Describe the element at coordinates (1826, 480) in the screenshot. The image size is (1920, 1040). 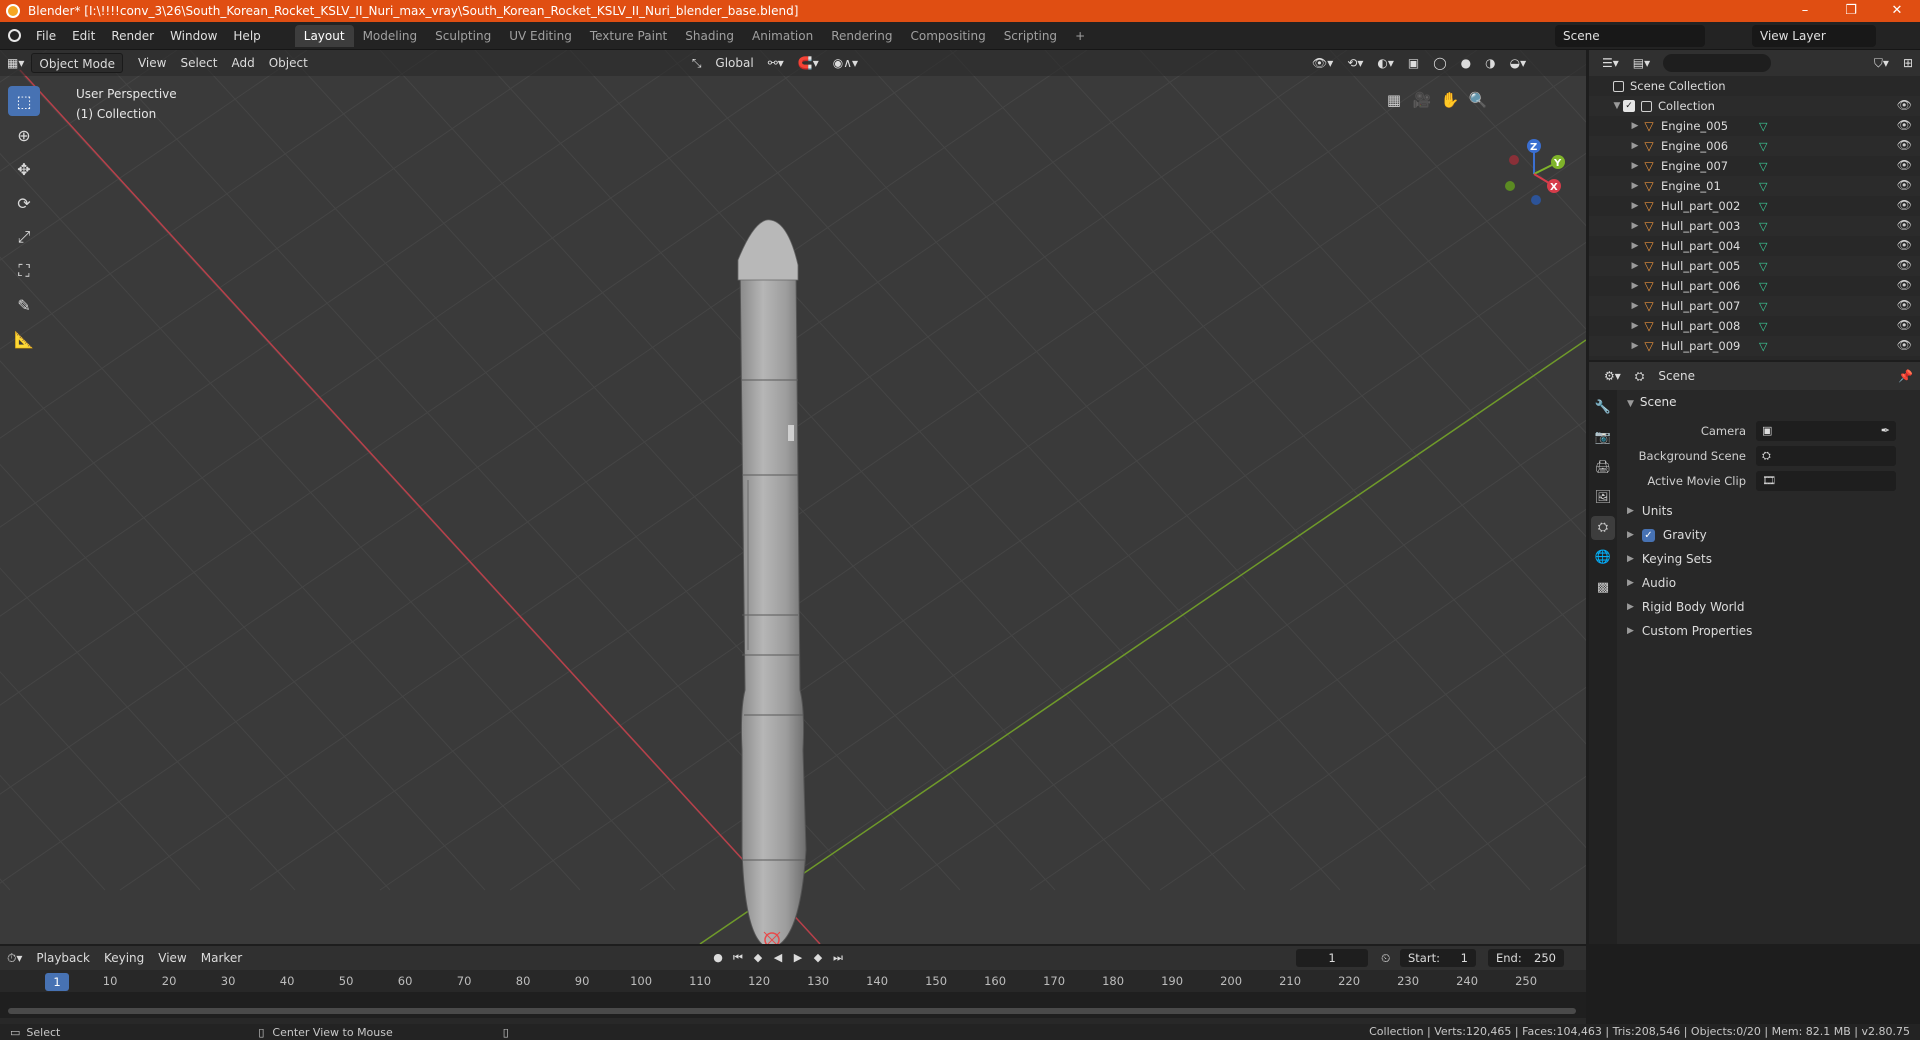
I see `active-movie-clip-field: 🎞` at that location.